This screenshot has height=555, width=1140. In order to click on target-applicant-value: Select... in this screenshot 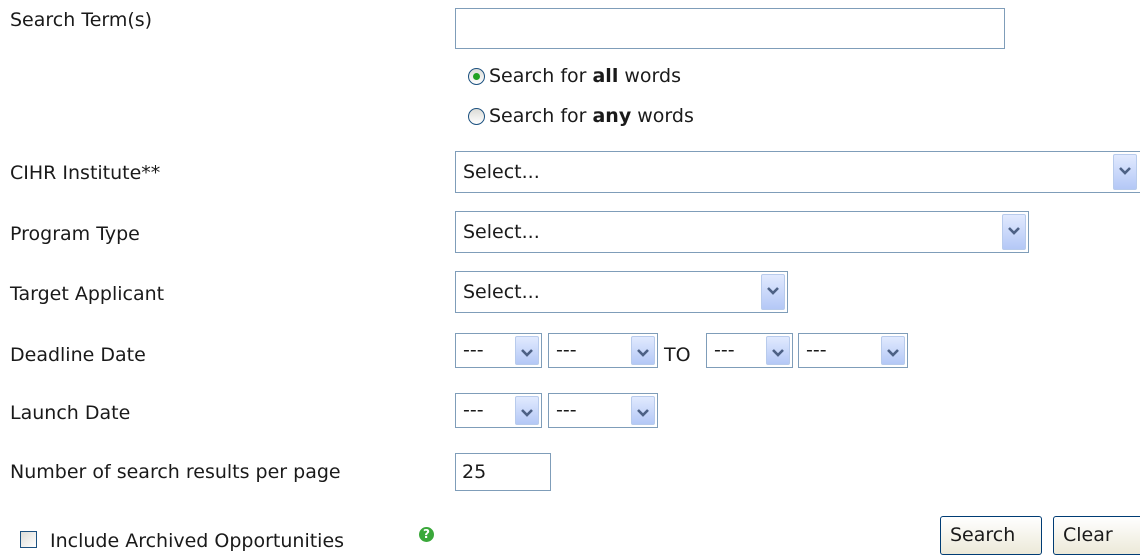, I will do `click(501, 292)`.